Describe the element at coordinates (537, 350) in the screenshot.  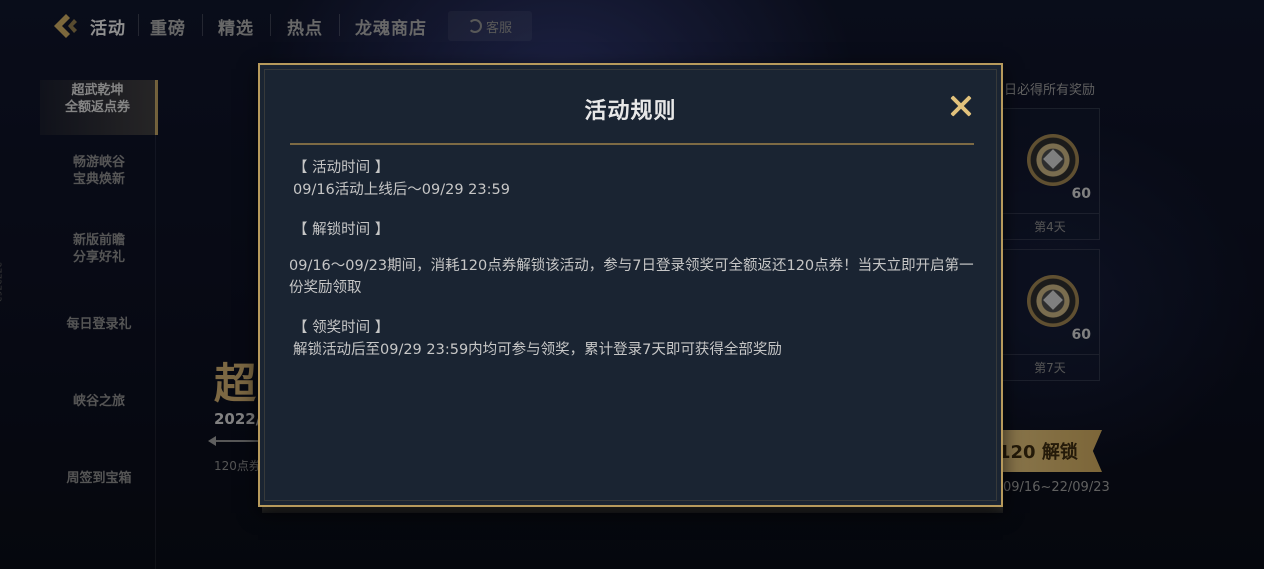
I see `section-text: 解锁活动后至09/29 23:59内均可参与领奖，累计登录7天即可获得全部奖励` at that location.